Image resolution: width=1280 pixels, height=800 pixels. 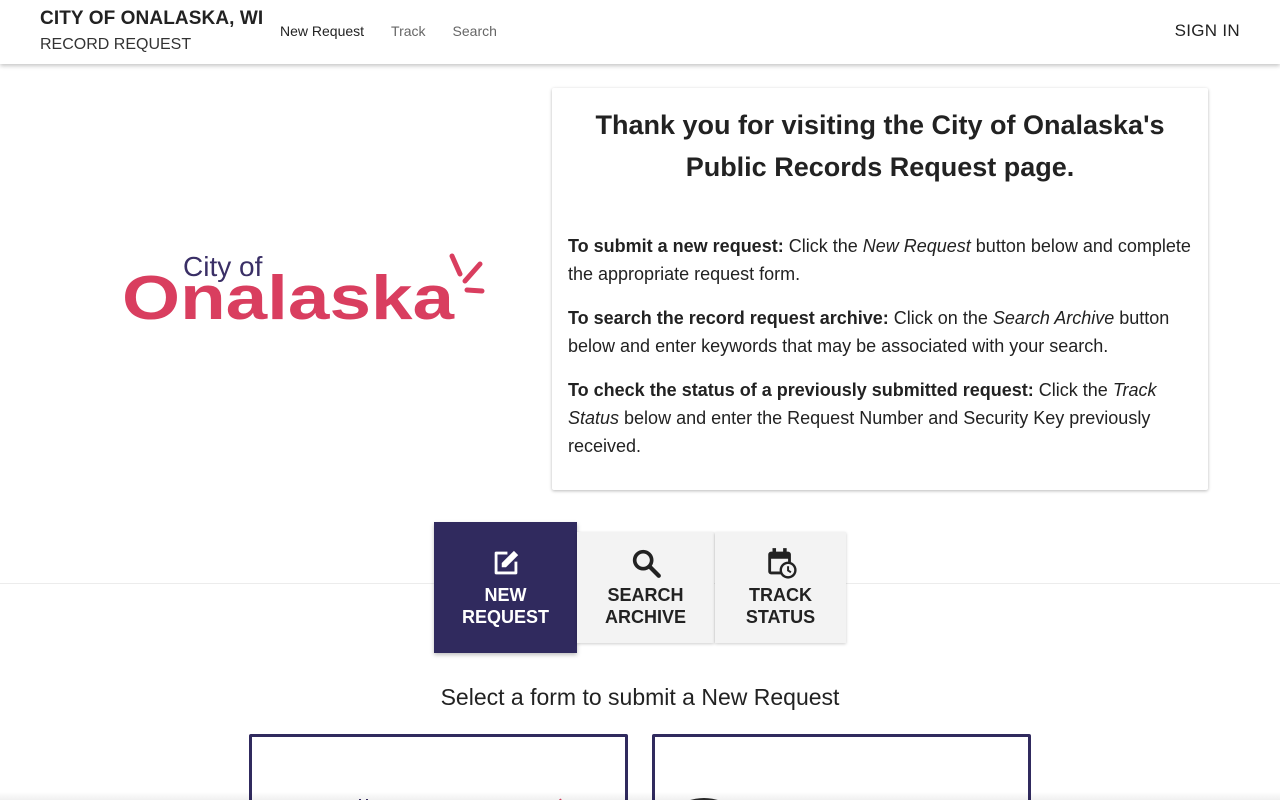 What do you see at coordinates (676, 246) in the screenshot?
I see `info-new-request-label: To submit a new request:` at bounding box center [676, 246].